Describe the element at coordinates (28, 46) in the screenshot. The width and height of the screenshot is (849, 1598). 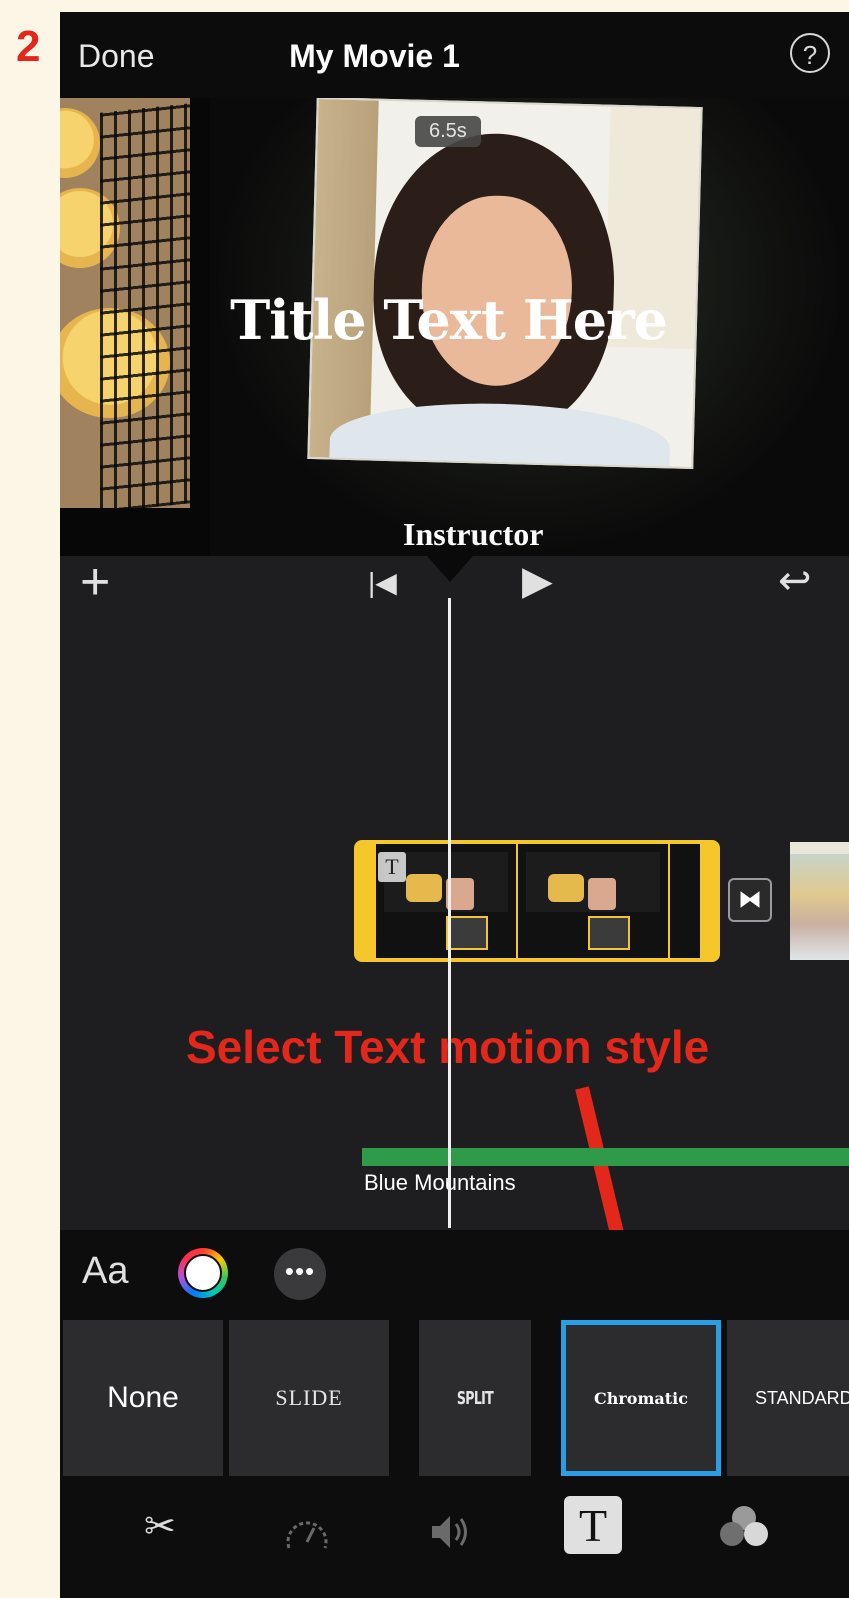
I see `step-number: 2` at that location.